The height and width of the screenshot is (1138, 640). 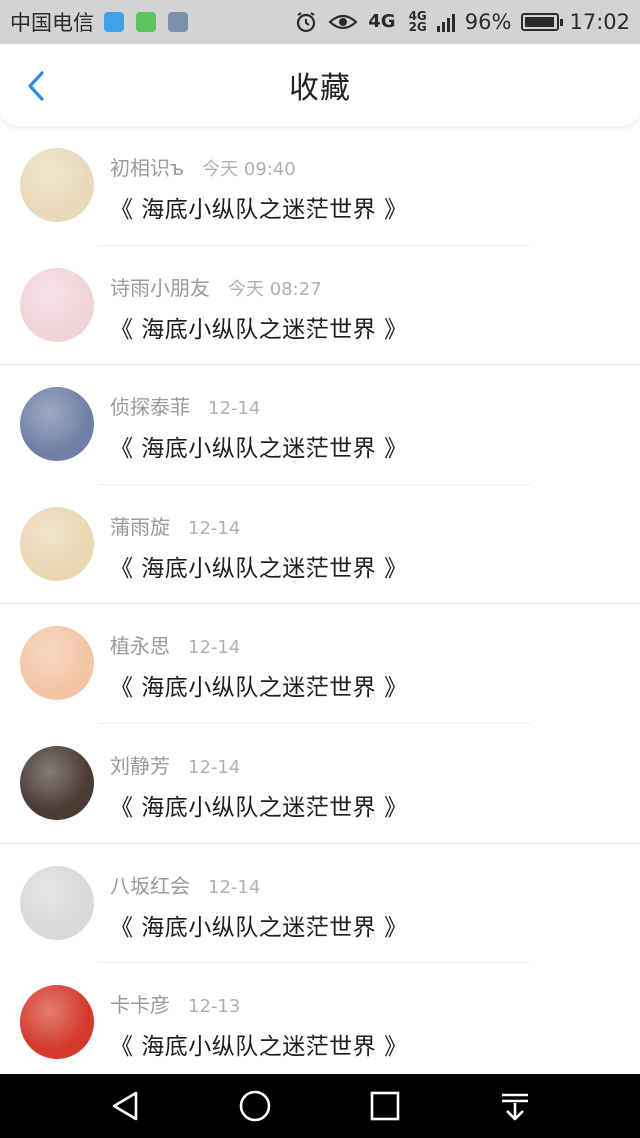 What do you see at coordinates (275, 289) in the screenshot?
I see `timestamp: 今天 08:27` at bounding box center [275, 289].